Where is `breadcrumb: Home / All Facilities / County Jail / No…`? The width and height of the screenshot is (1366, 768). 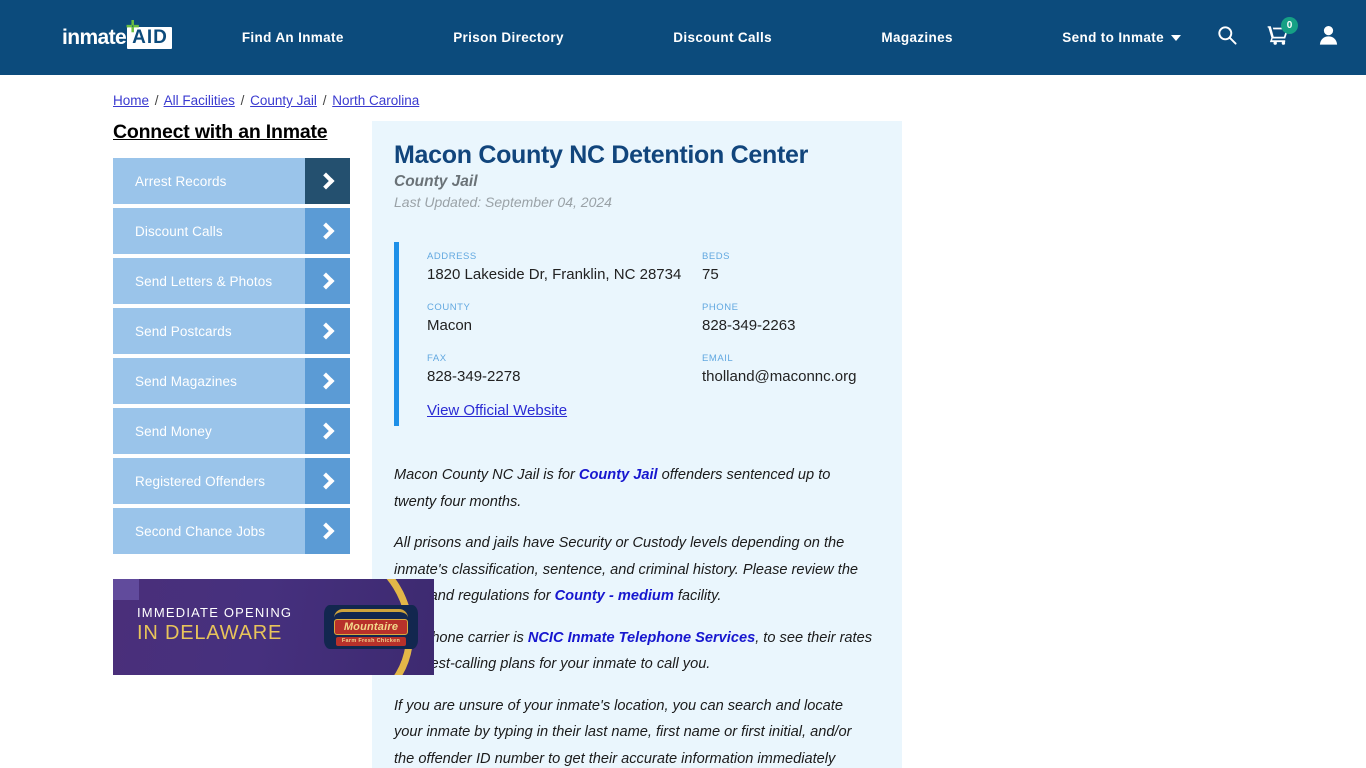
breadcrumb: Home / All Facilities / County Jail / No… is located at coordinates (683, 100).